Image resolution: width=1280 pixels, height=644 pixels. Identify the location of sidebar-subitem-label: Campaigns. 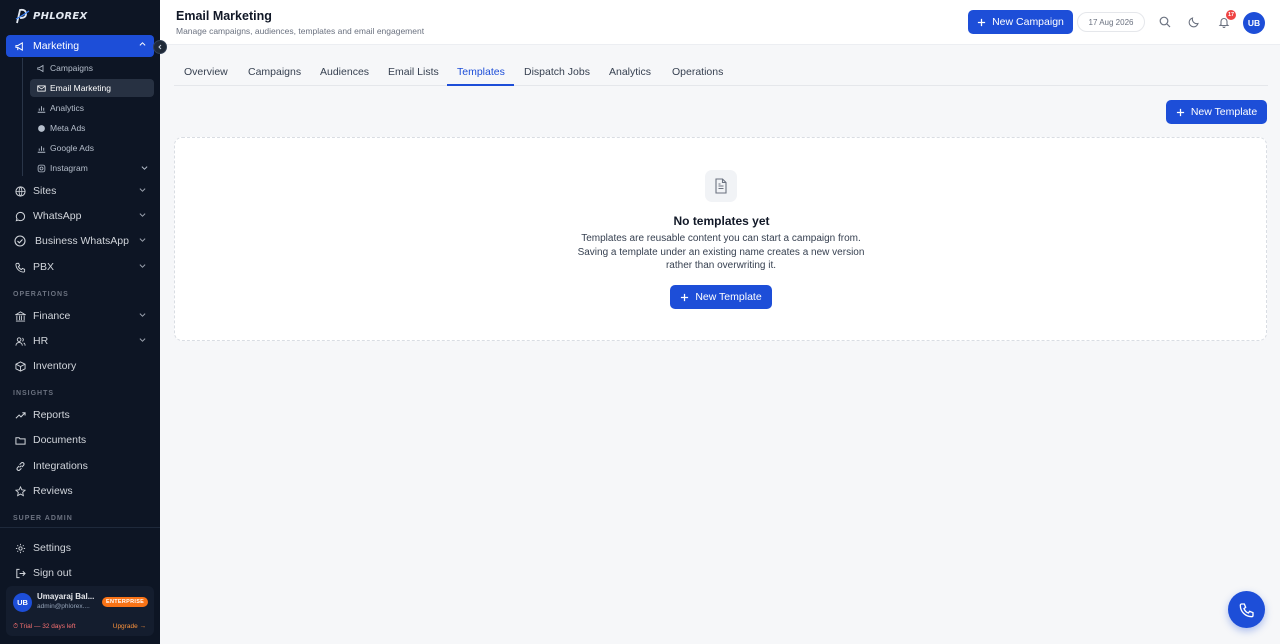
(71, 68).